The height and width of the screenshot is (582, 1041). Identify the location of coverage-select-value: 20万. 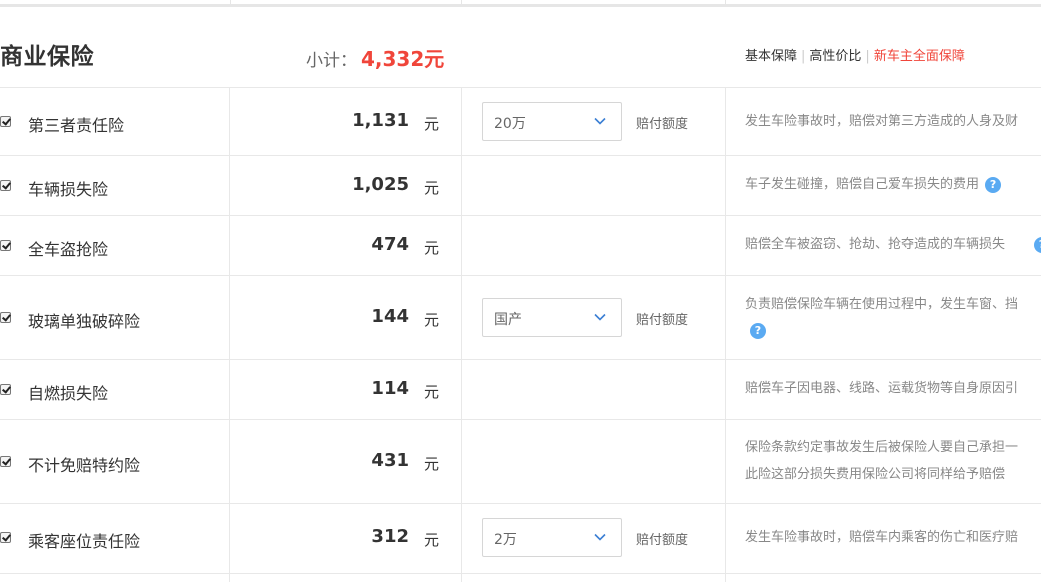
(510, 124).